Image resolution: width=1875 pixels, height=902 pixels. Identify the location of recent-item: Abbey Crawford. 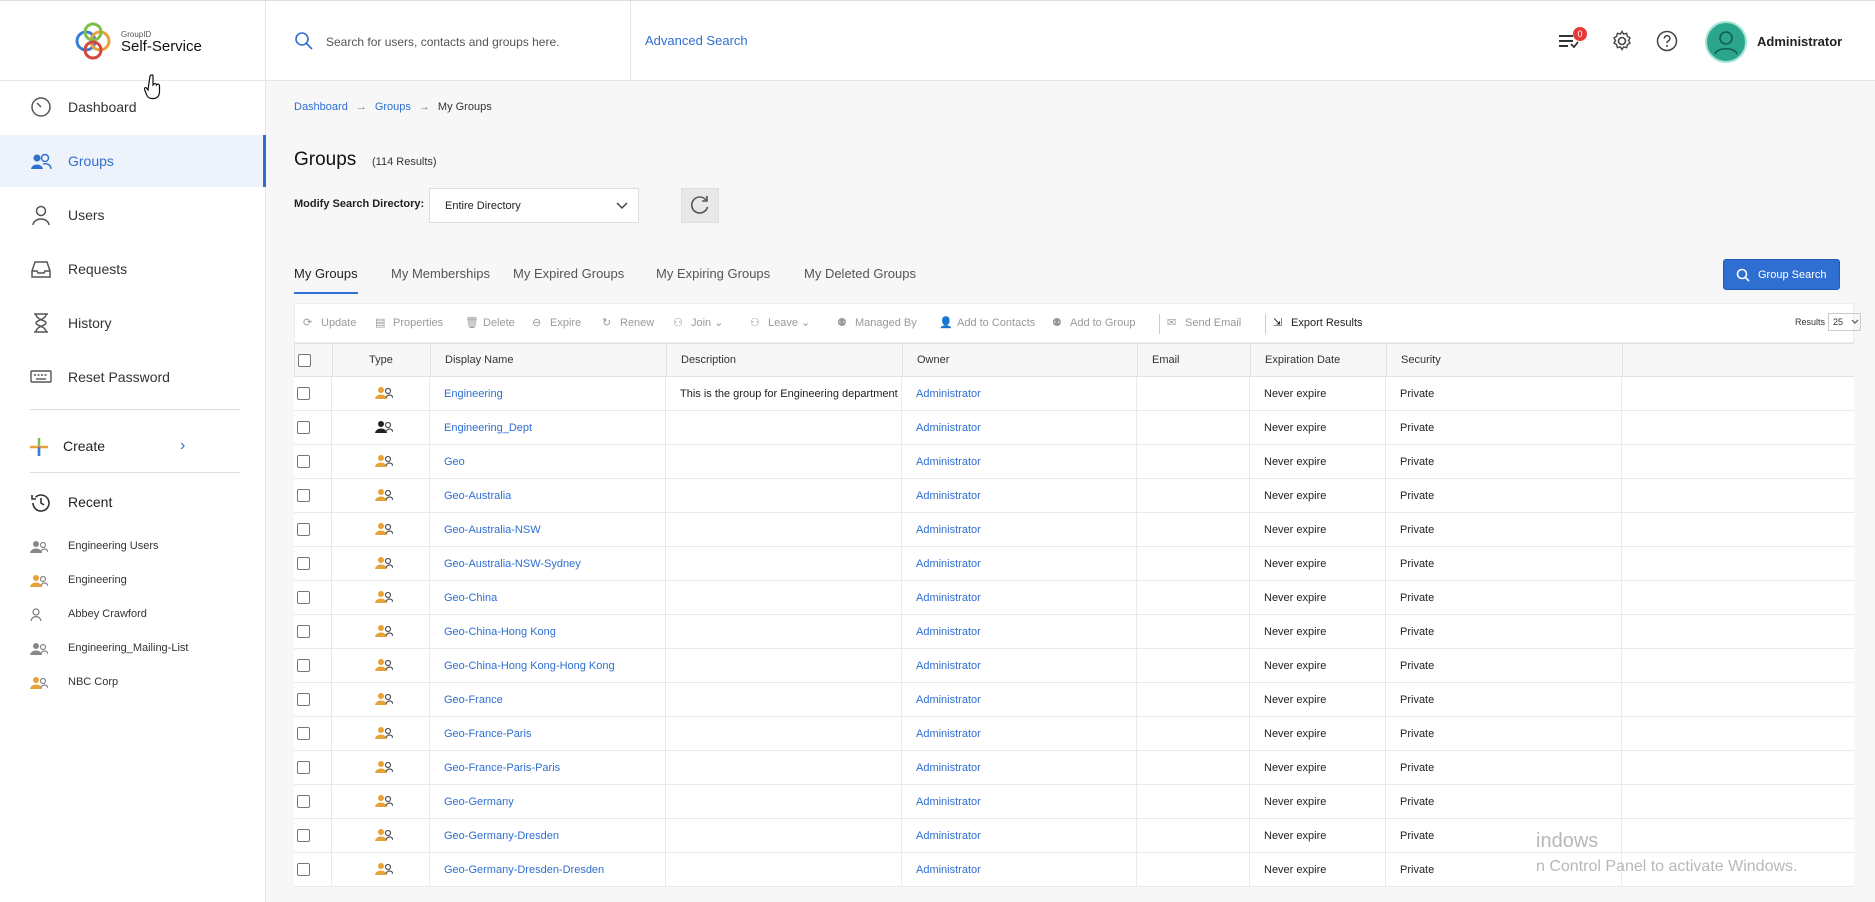
(140, 615).